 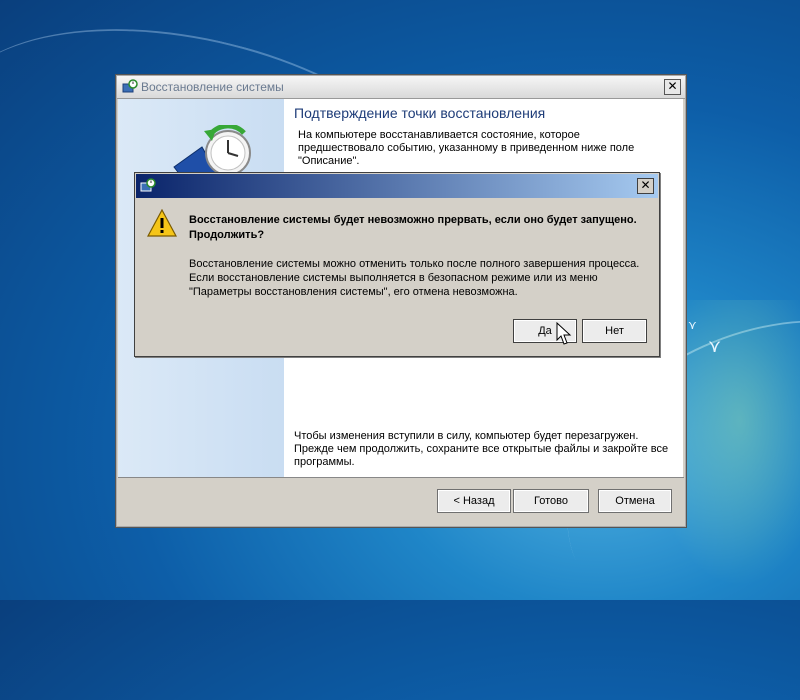 What do you see at coordinates (672, 87) in the screenshot?
I see `window-close-button: ✕` at bounding box center [672, 87].